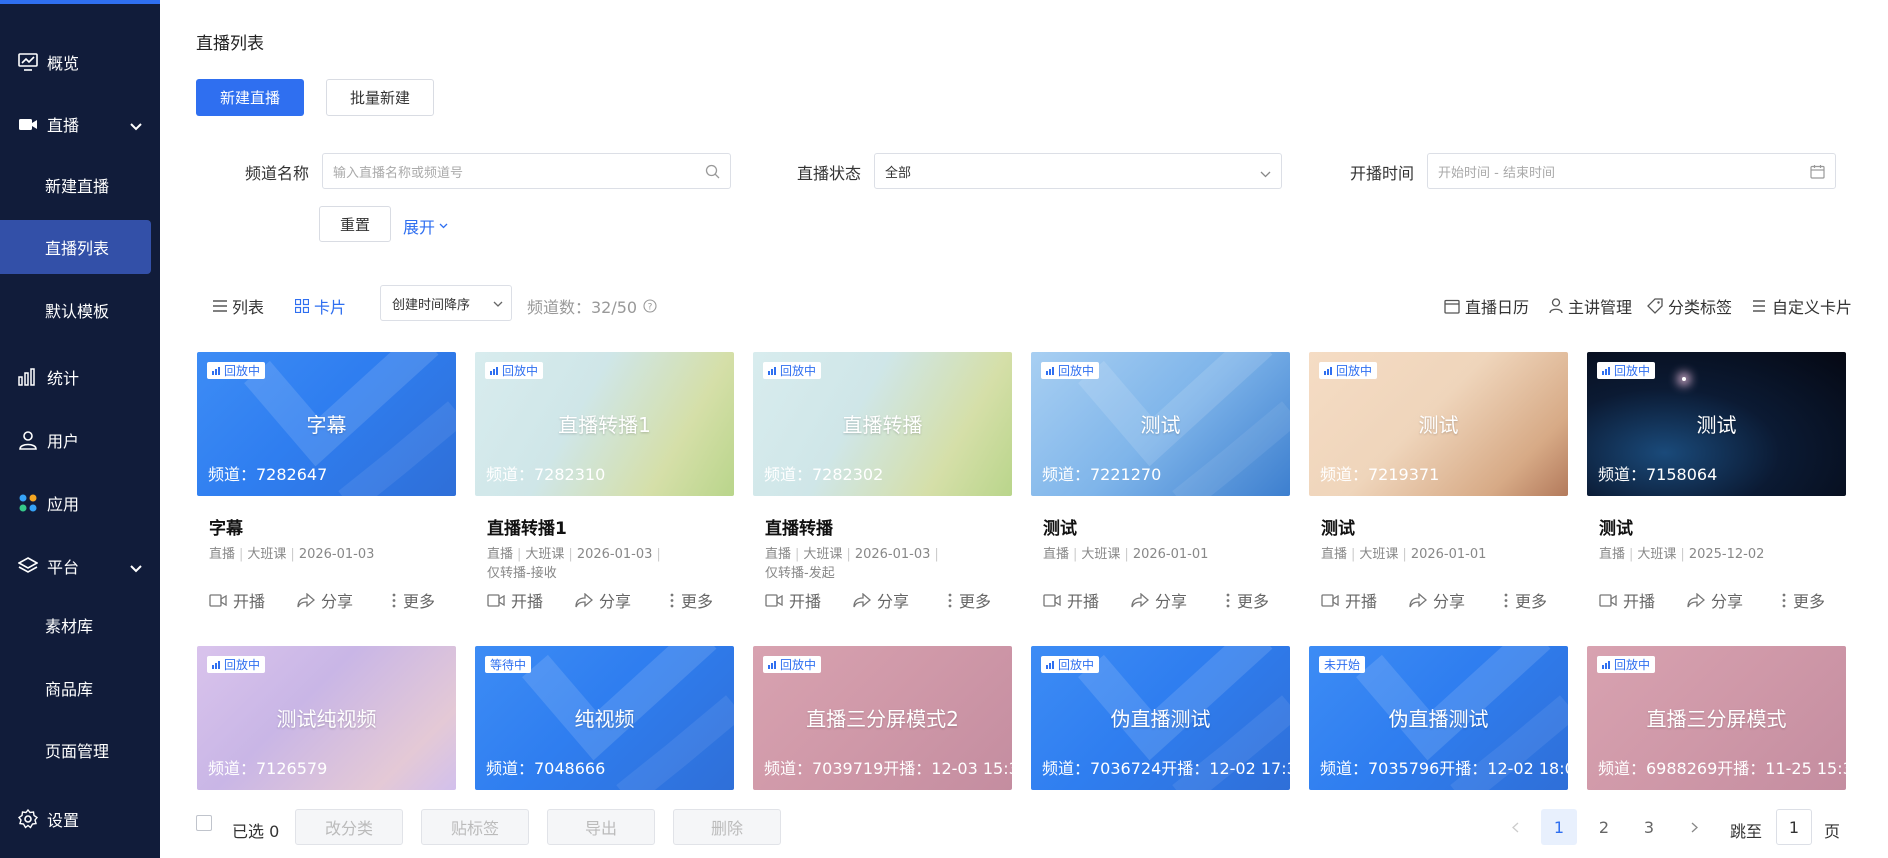  Describe the element at coordinates (604, 424) in the screenshot. I see `live-card-thumbnail: 回放中 直播转播1 频道：7282310` at that location.